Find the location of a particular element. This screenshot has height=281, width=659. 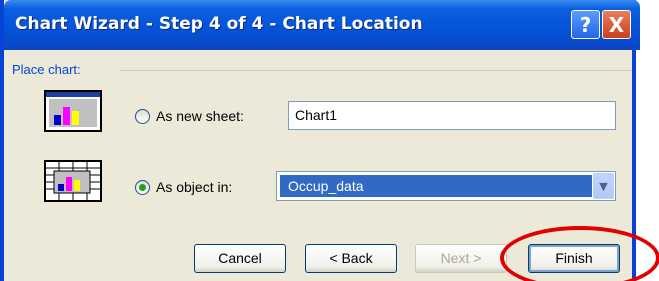

new-sheet-name-input: Chart1 is located at coordinates (452, 115).